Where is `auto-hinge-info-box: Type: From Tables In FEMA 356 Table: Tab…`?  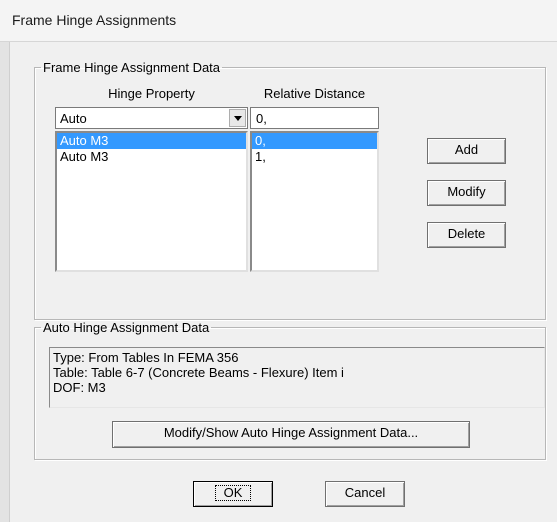
auto-hinge-info-box: Type: From Tables In FEMA 356 Table: Tab… is located at coordinates (297, 377).